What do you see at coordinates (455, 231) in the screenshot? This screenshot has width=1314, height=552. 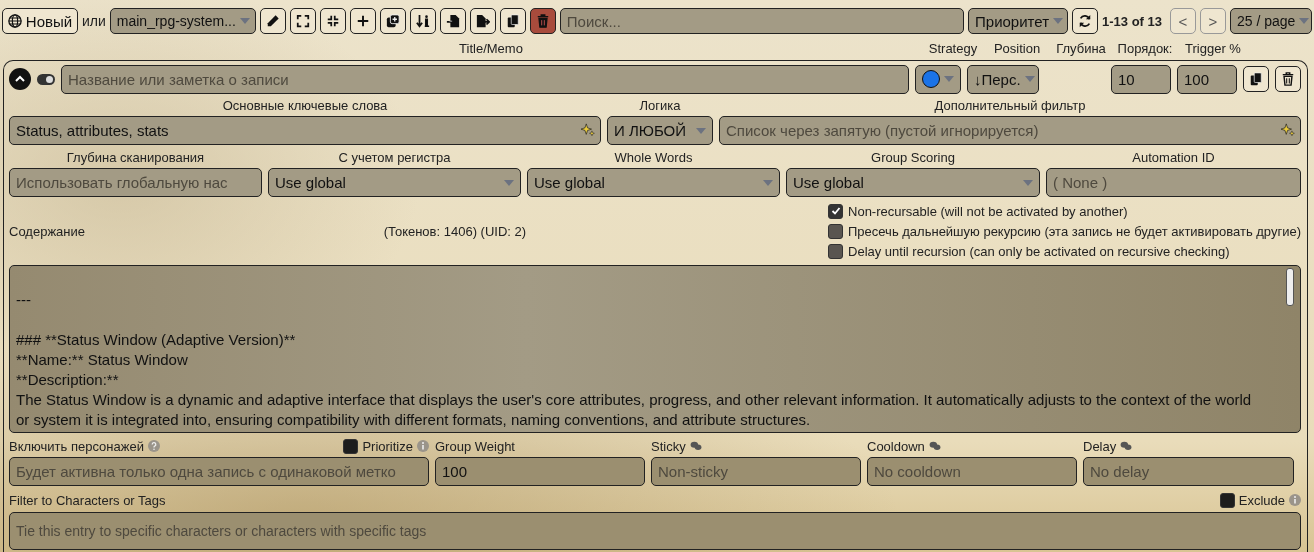 I see `token-info: (Токенов: 1406) (UID: 2)` at bounding box center [455, 231].